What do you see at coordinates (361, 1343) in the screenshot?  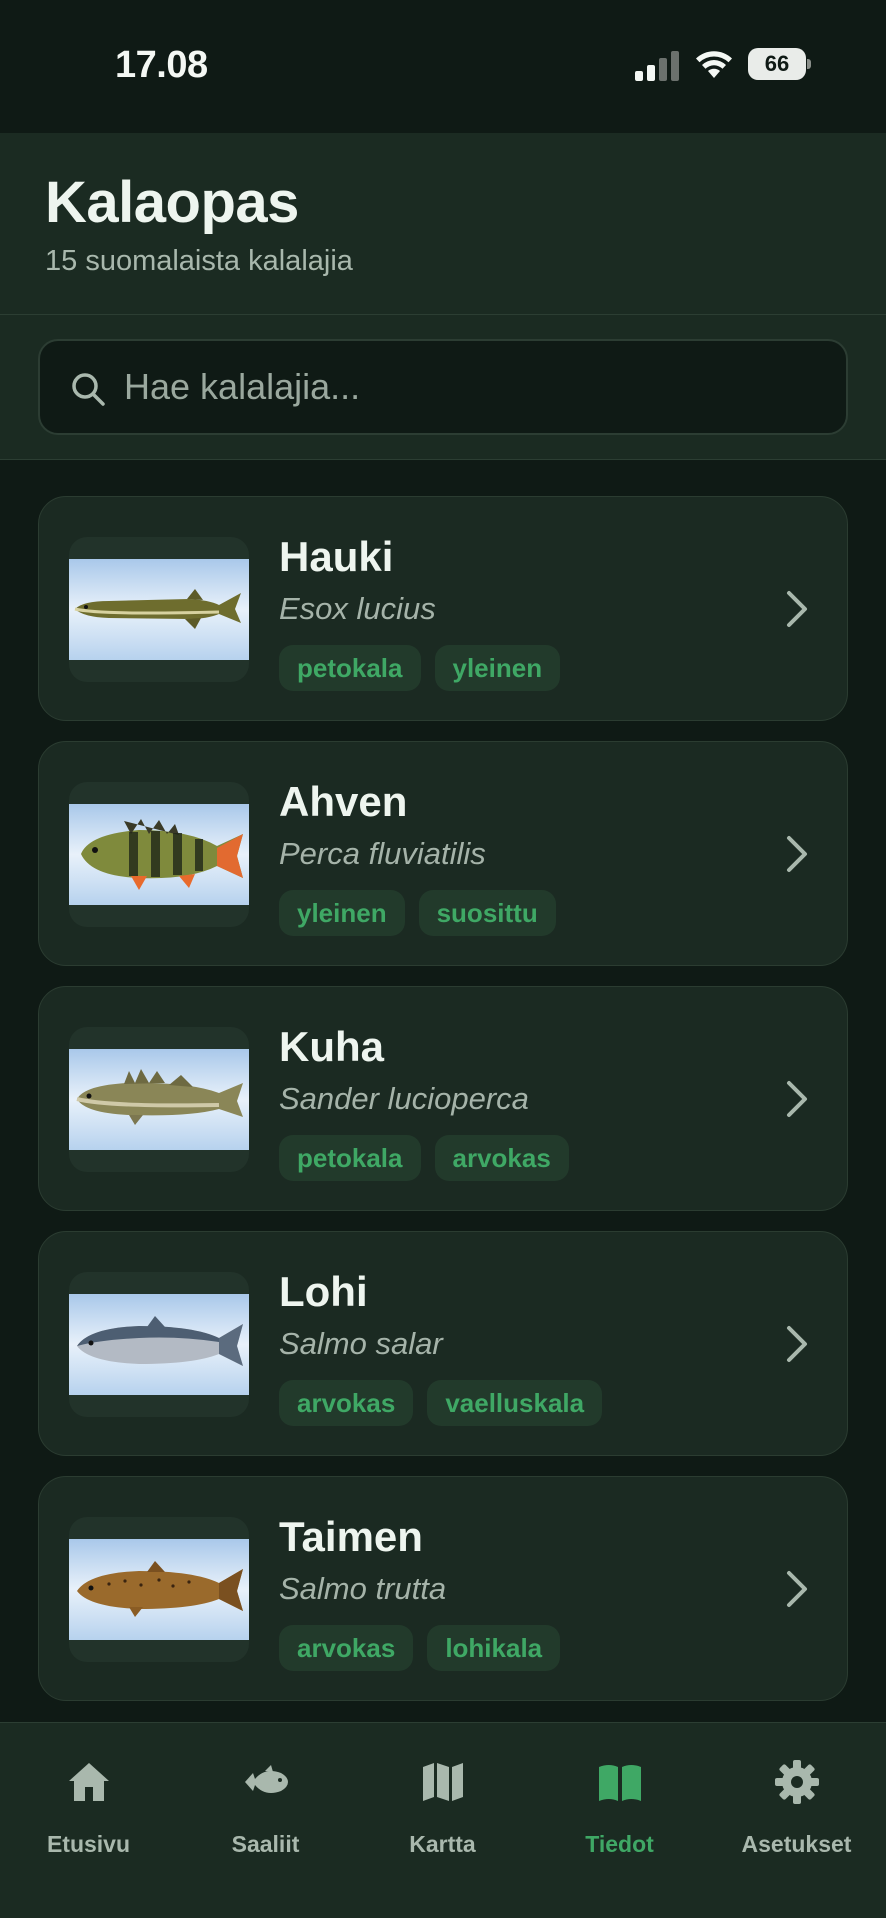 I see `fish-latin-name: Salmo salar` at bounding box center [361, 1343].